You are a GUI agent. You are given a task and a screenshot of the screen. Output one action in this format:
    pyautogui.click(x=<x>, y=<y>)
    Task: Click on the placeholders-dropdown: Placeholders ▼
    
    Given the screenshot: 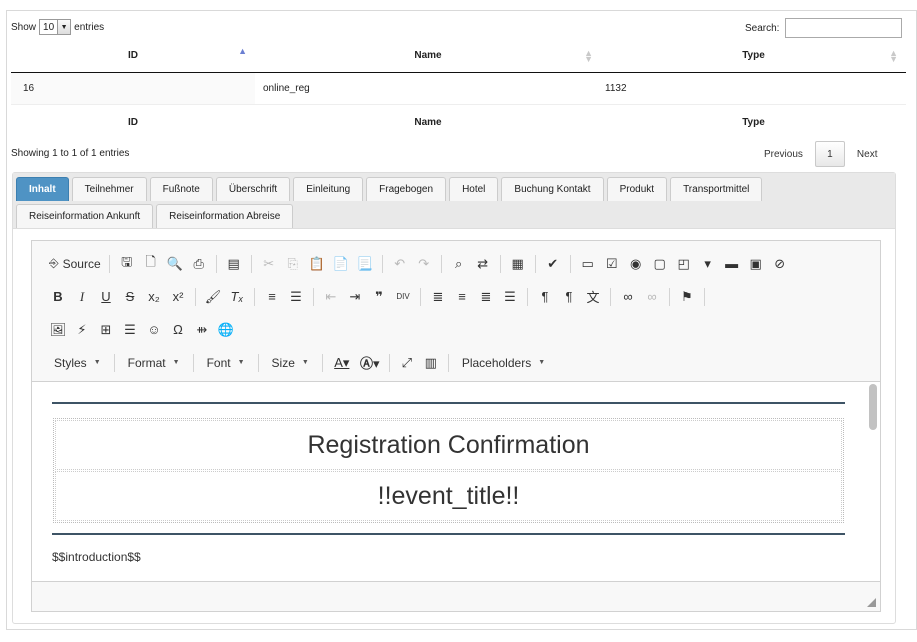 What is the action you would take?
    pyautogui.click(x=503, y=363)
    